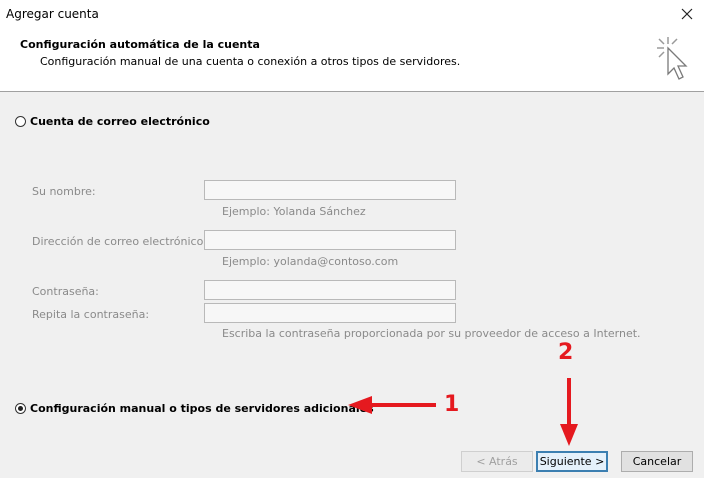 The height and width of the screenshot is (478, 704). I want to click on annotation-overlay, so click(463, 412).